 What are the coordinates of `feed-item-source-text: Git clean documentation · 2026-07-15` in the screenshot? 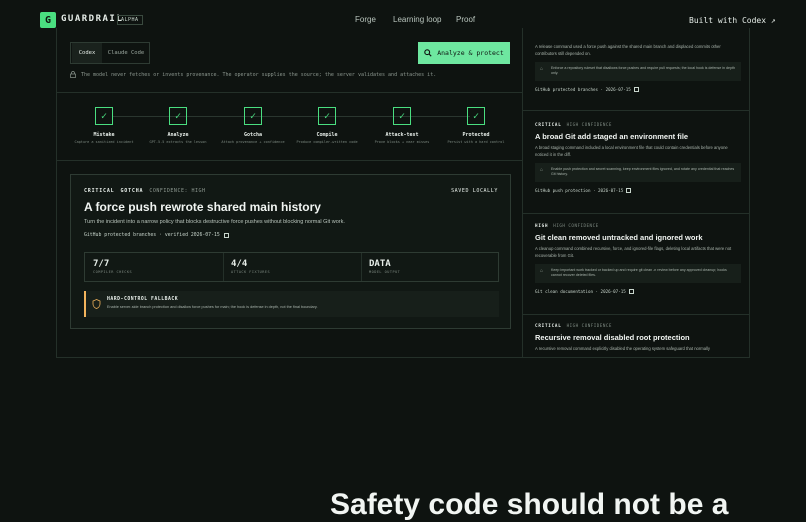 It's located at (580, 291).